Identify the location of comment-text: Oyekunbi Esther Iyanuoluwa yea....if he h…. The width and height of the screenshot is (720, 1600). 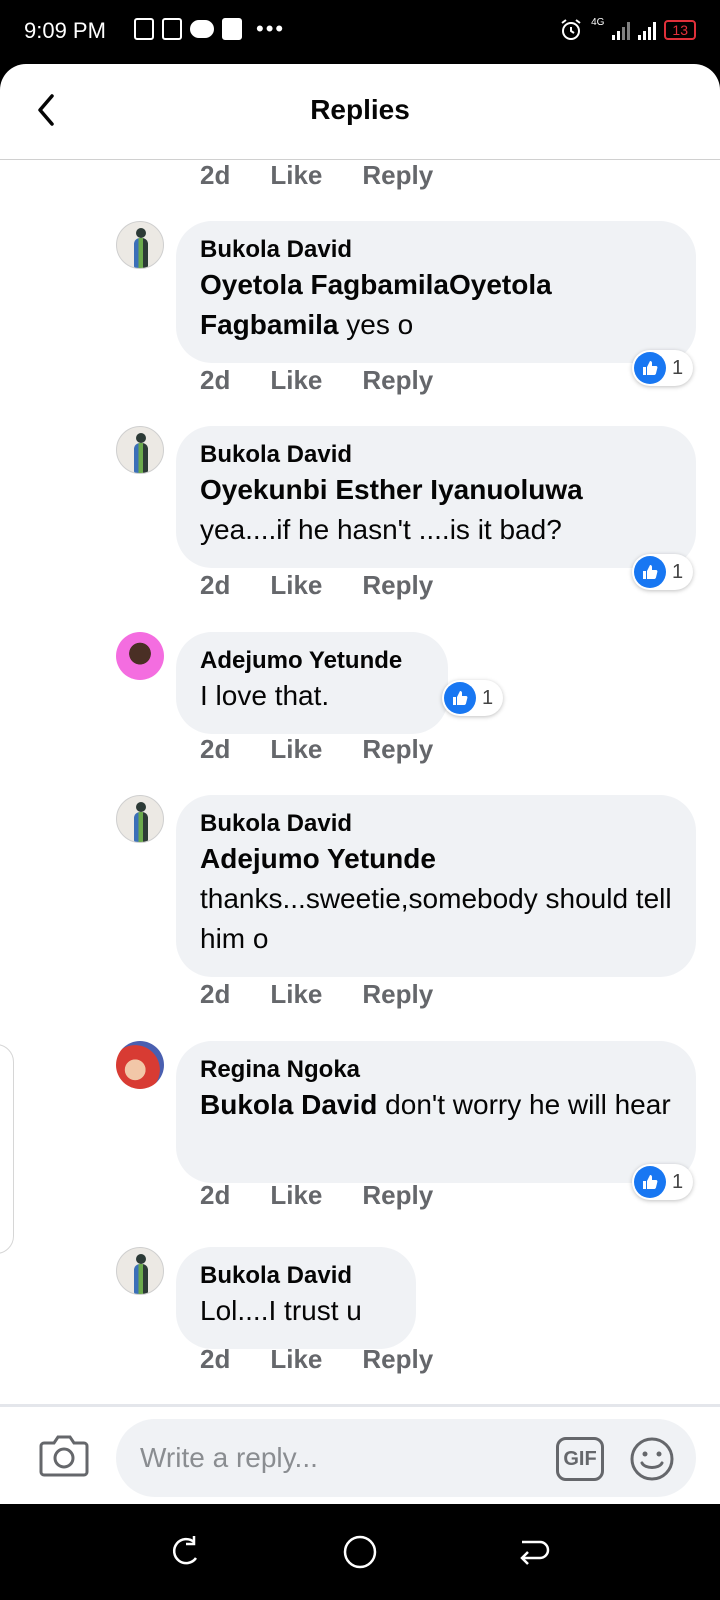
(436, 510).